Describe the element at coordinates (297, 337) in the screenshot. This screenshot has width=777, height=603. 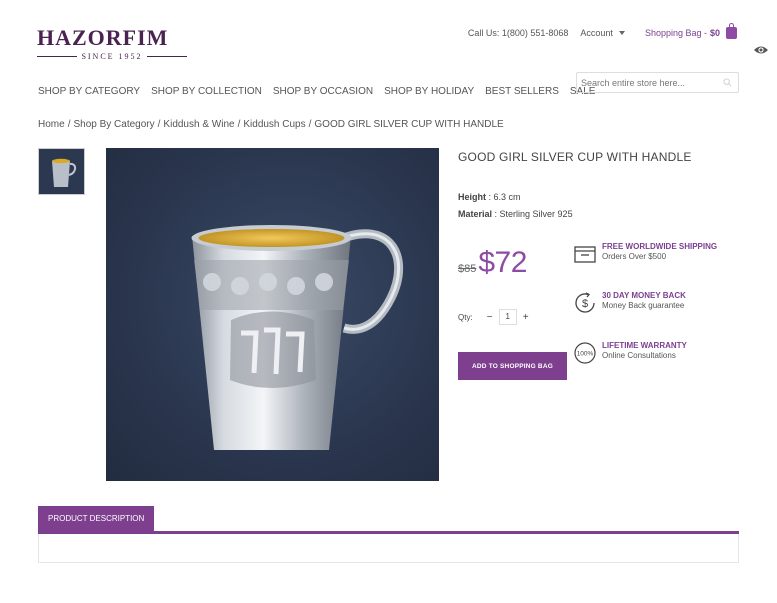
I see `silver-cup-image` at that location.